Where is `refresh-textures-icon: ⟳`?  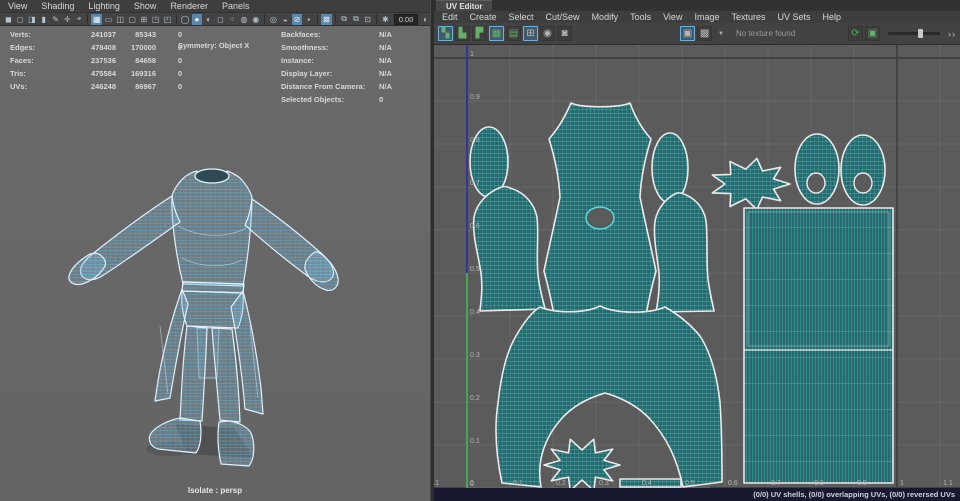
refresh-textures-icon: ⟳ is located at coordinates (855, 33).